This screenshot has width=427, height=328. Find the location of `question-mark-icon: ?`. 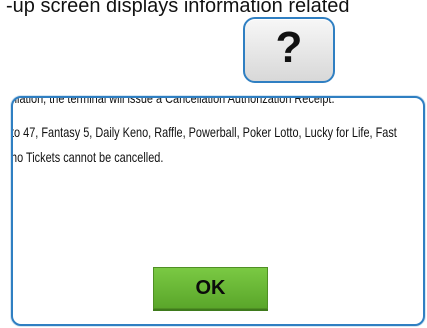

question-mark-icon: ? is located at coordinates (289, 47).